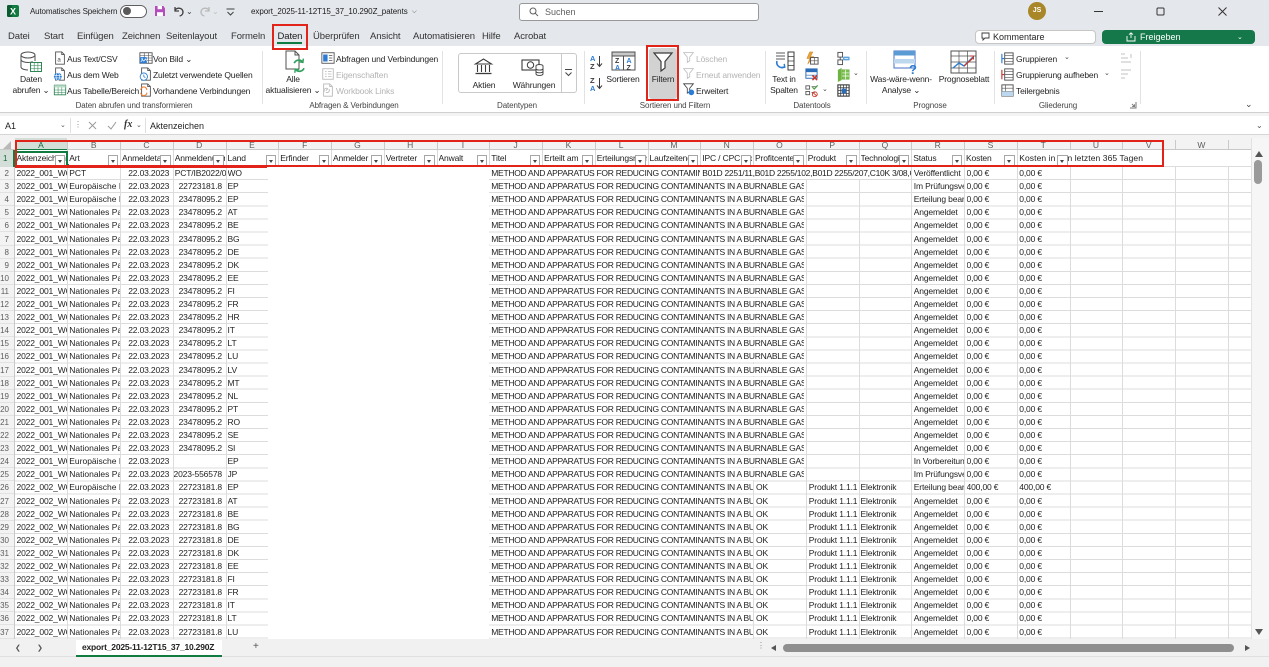 The width and height of the screenshot is (1269, 667). I want to click on svg-text: X, so click(13, 11).